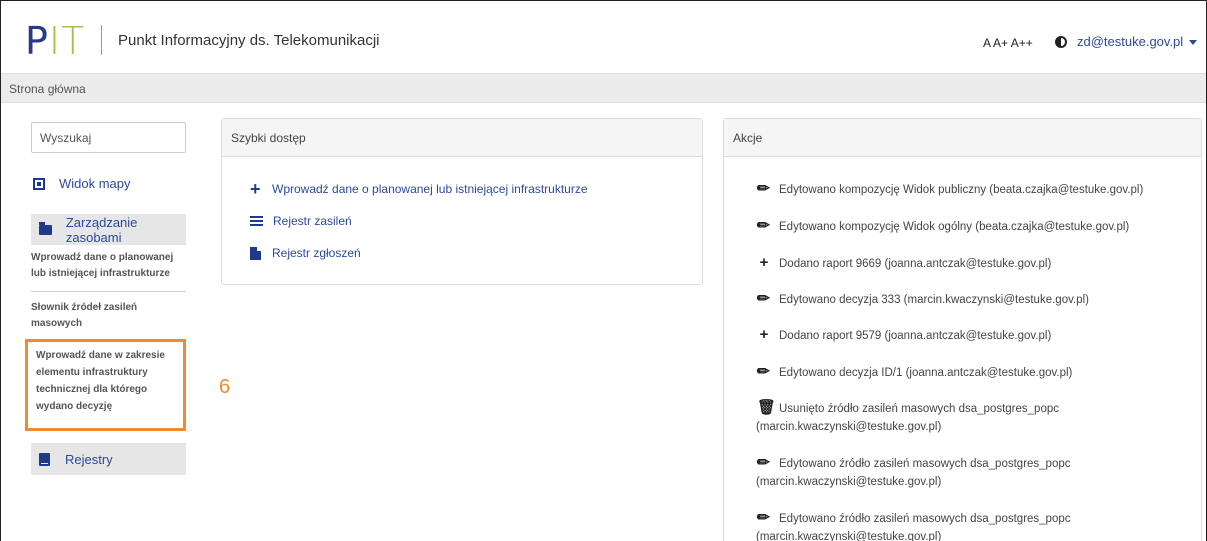 The width and height of the screenshot is (1207, 541). Describe the element at coordinates (67, 41) in the screenshot. I see `logo-it: IT` at that location.